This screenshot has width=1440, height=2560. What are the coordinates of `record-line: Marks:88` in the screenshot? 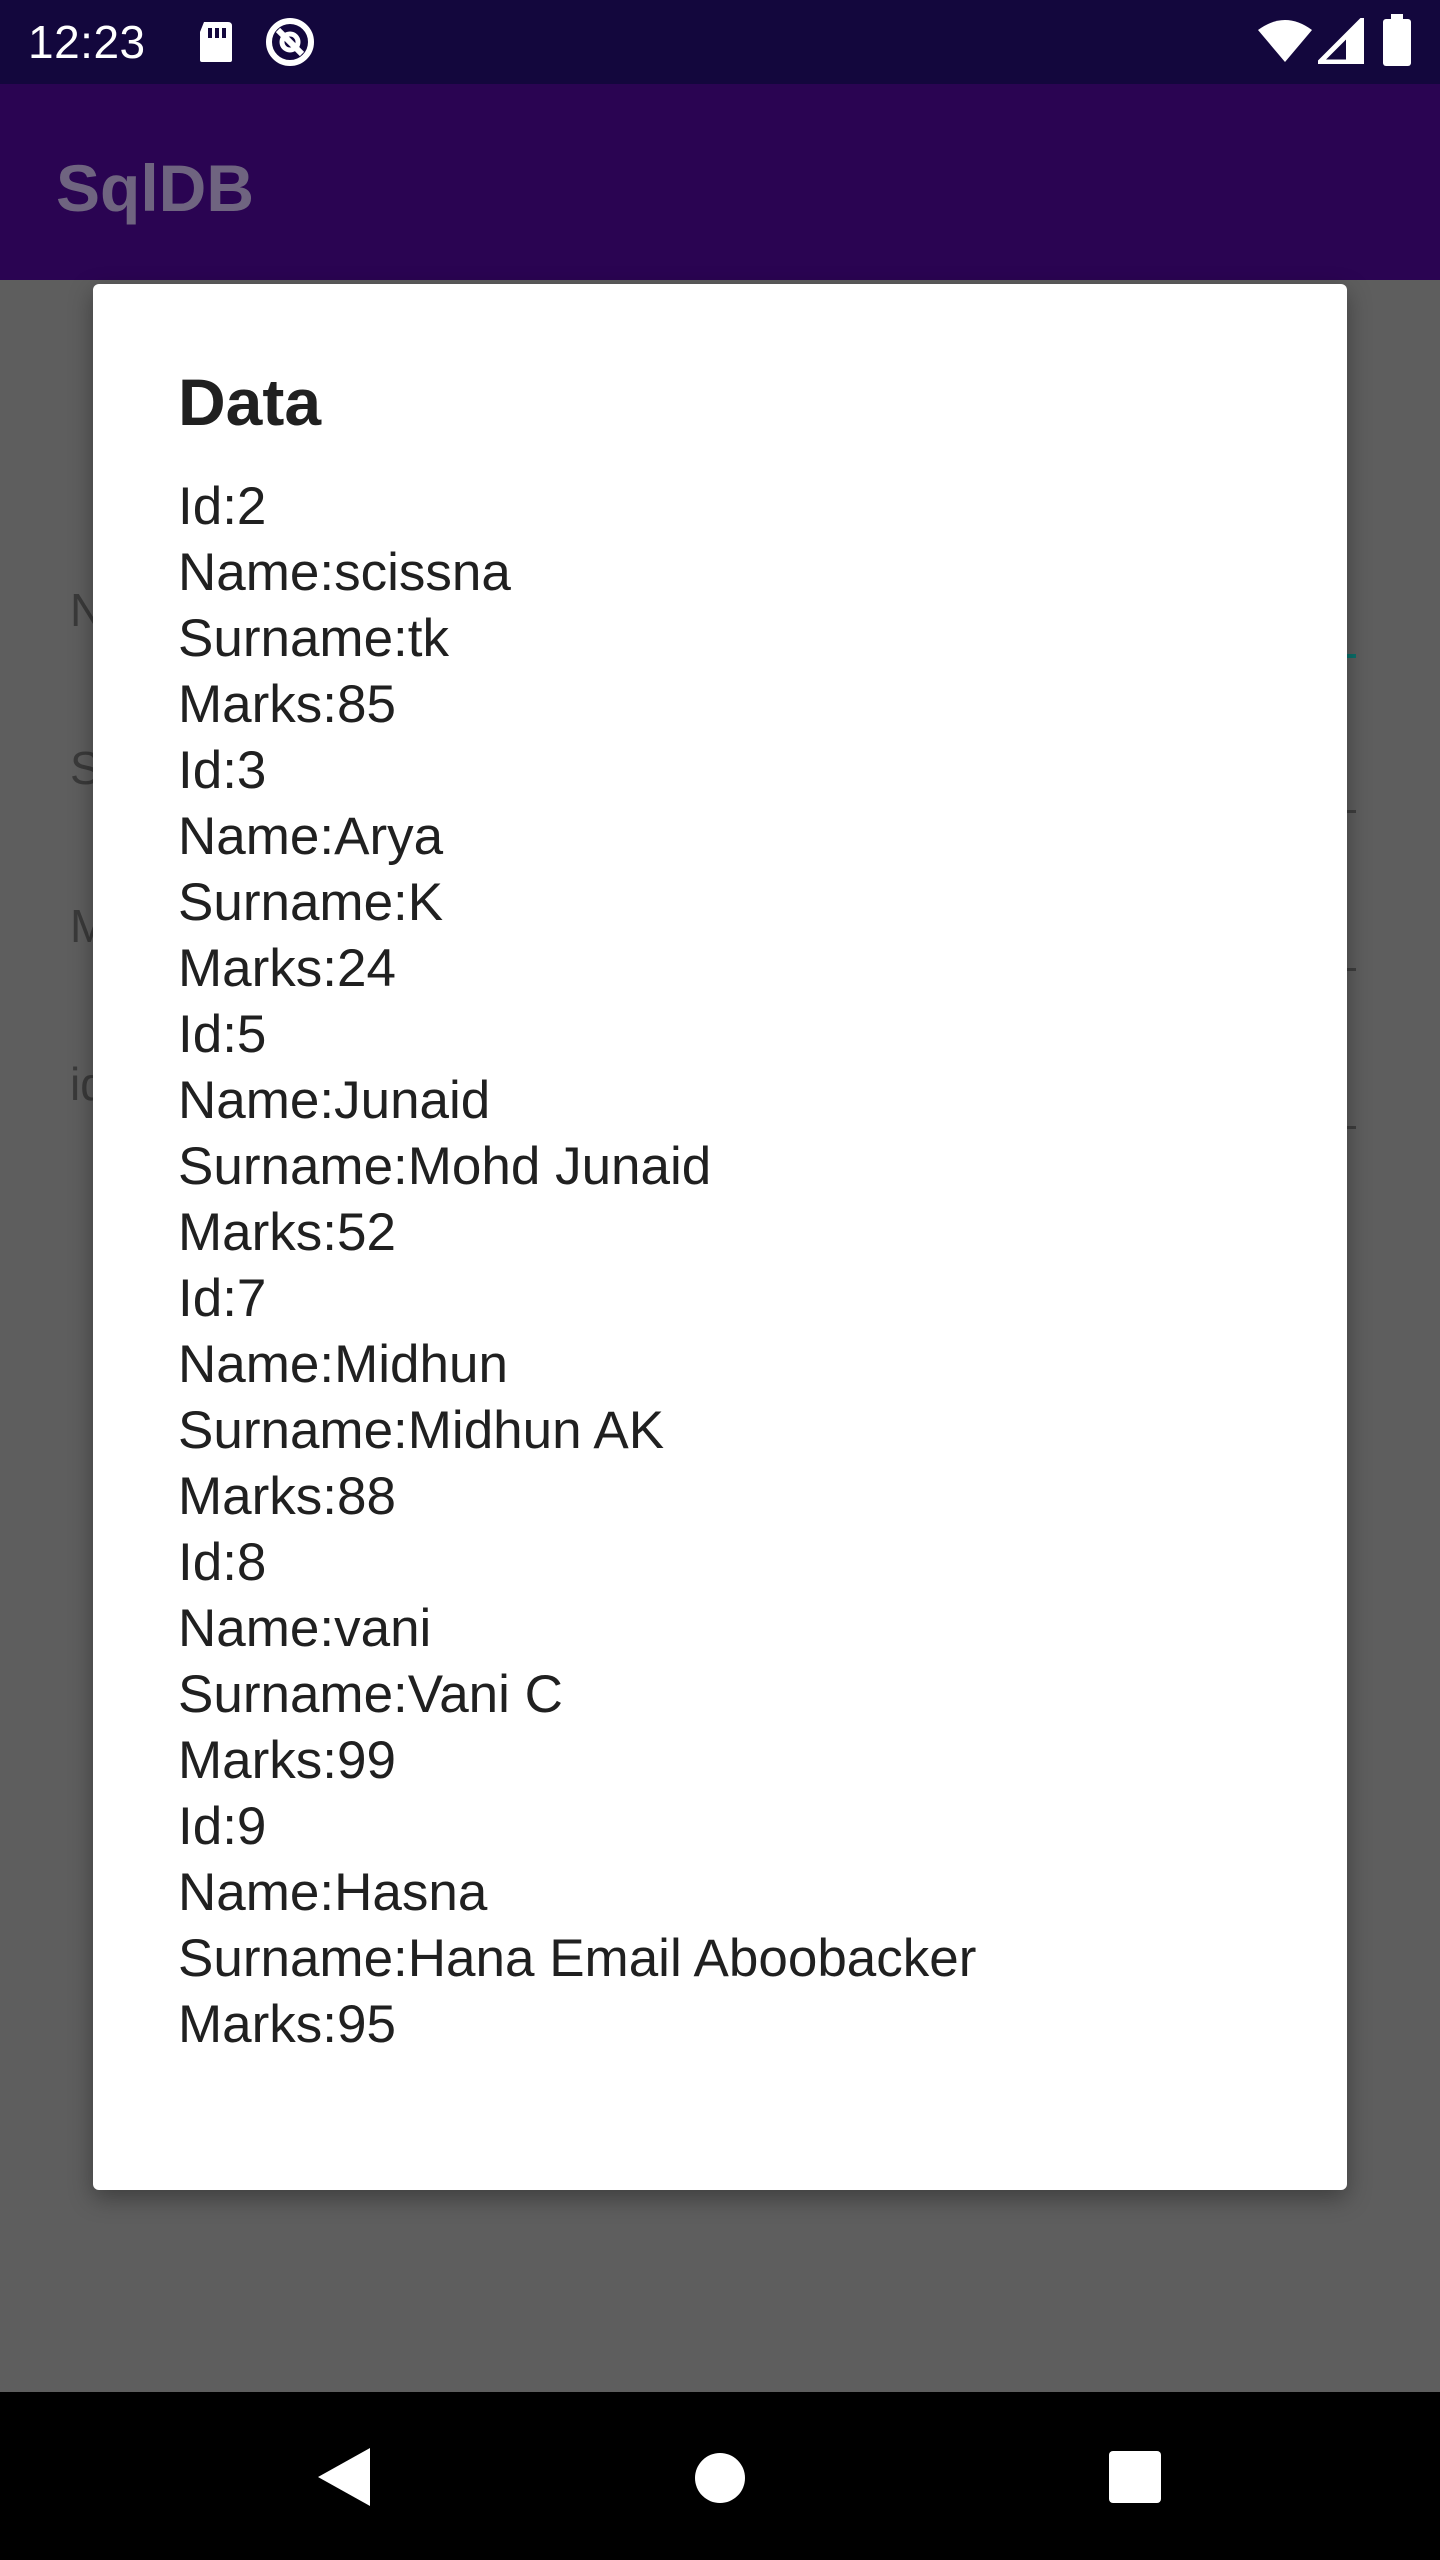 It's located at (287, 1496).